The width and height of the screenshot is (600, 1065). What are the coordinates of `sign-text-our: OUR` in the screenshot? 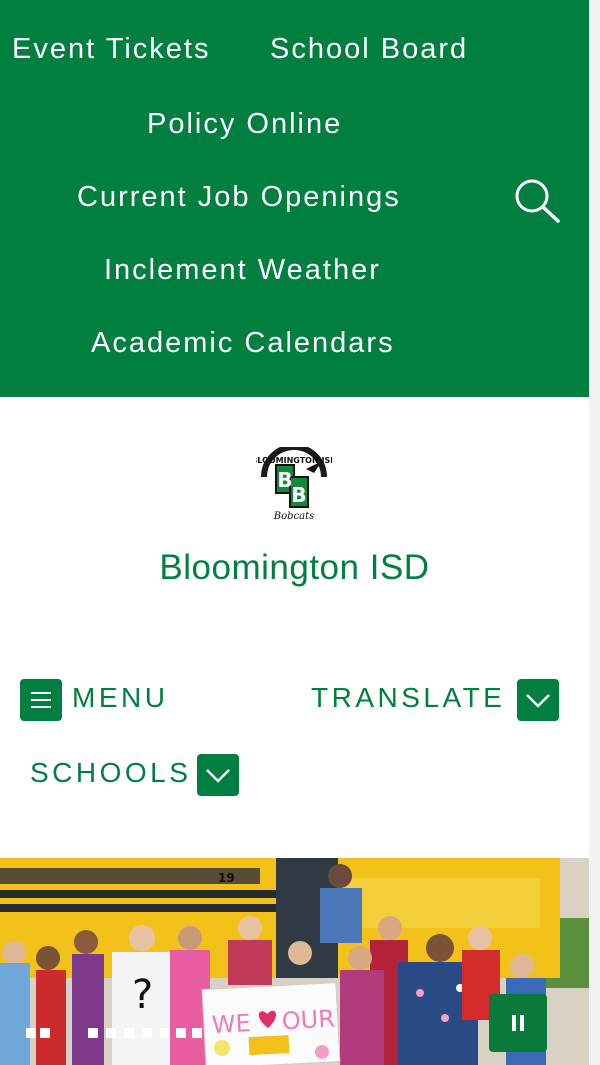 It's located at (308, 1020).